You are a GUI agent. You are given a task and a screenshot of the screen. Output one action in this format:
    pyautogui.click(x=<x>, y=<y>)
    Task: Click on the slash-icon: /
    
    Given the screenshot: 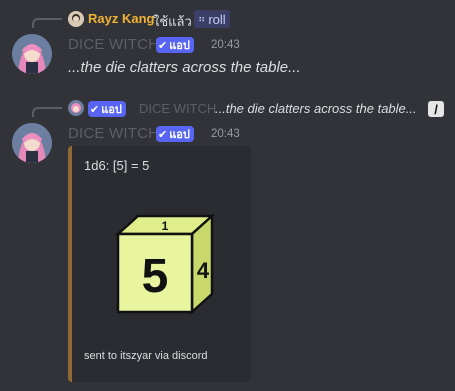 What is the action you would take?
    pyautogui.click(x=436, y=109)
    